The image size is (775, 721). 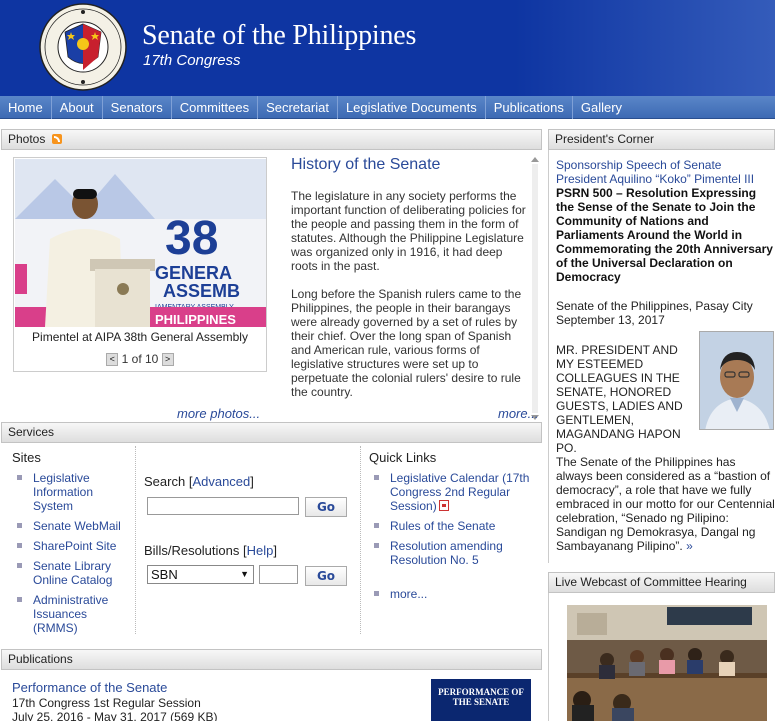 What do you see at coordinates (667, 663) in the screenshot?
I see `webcast-video` at bounding box center [667, 663].